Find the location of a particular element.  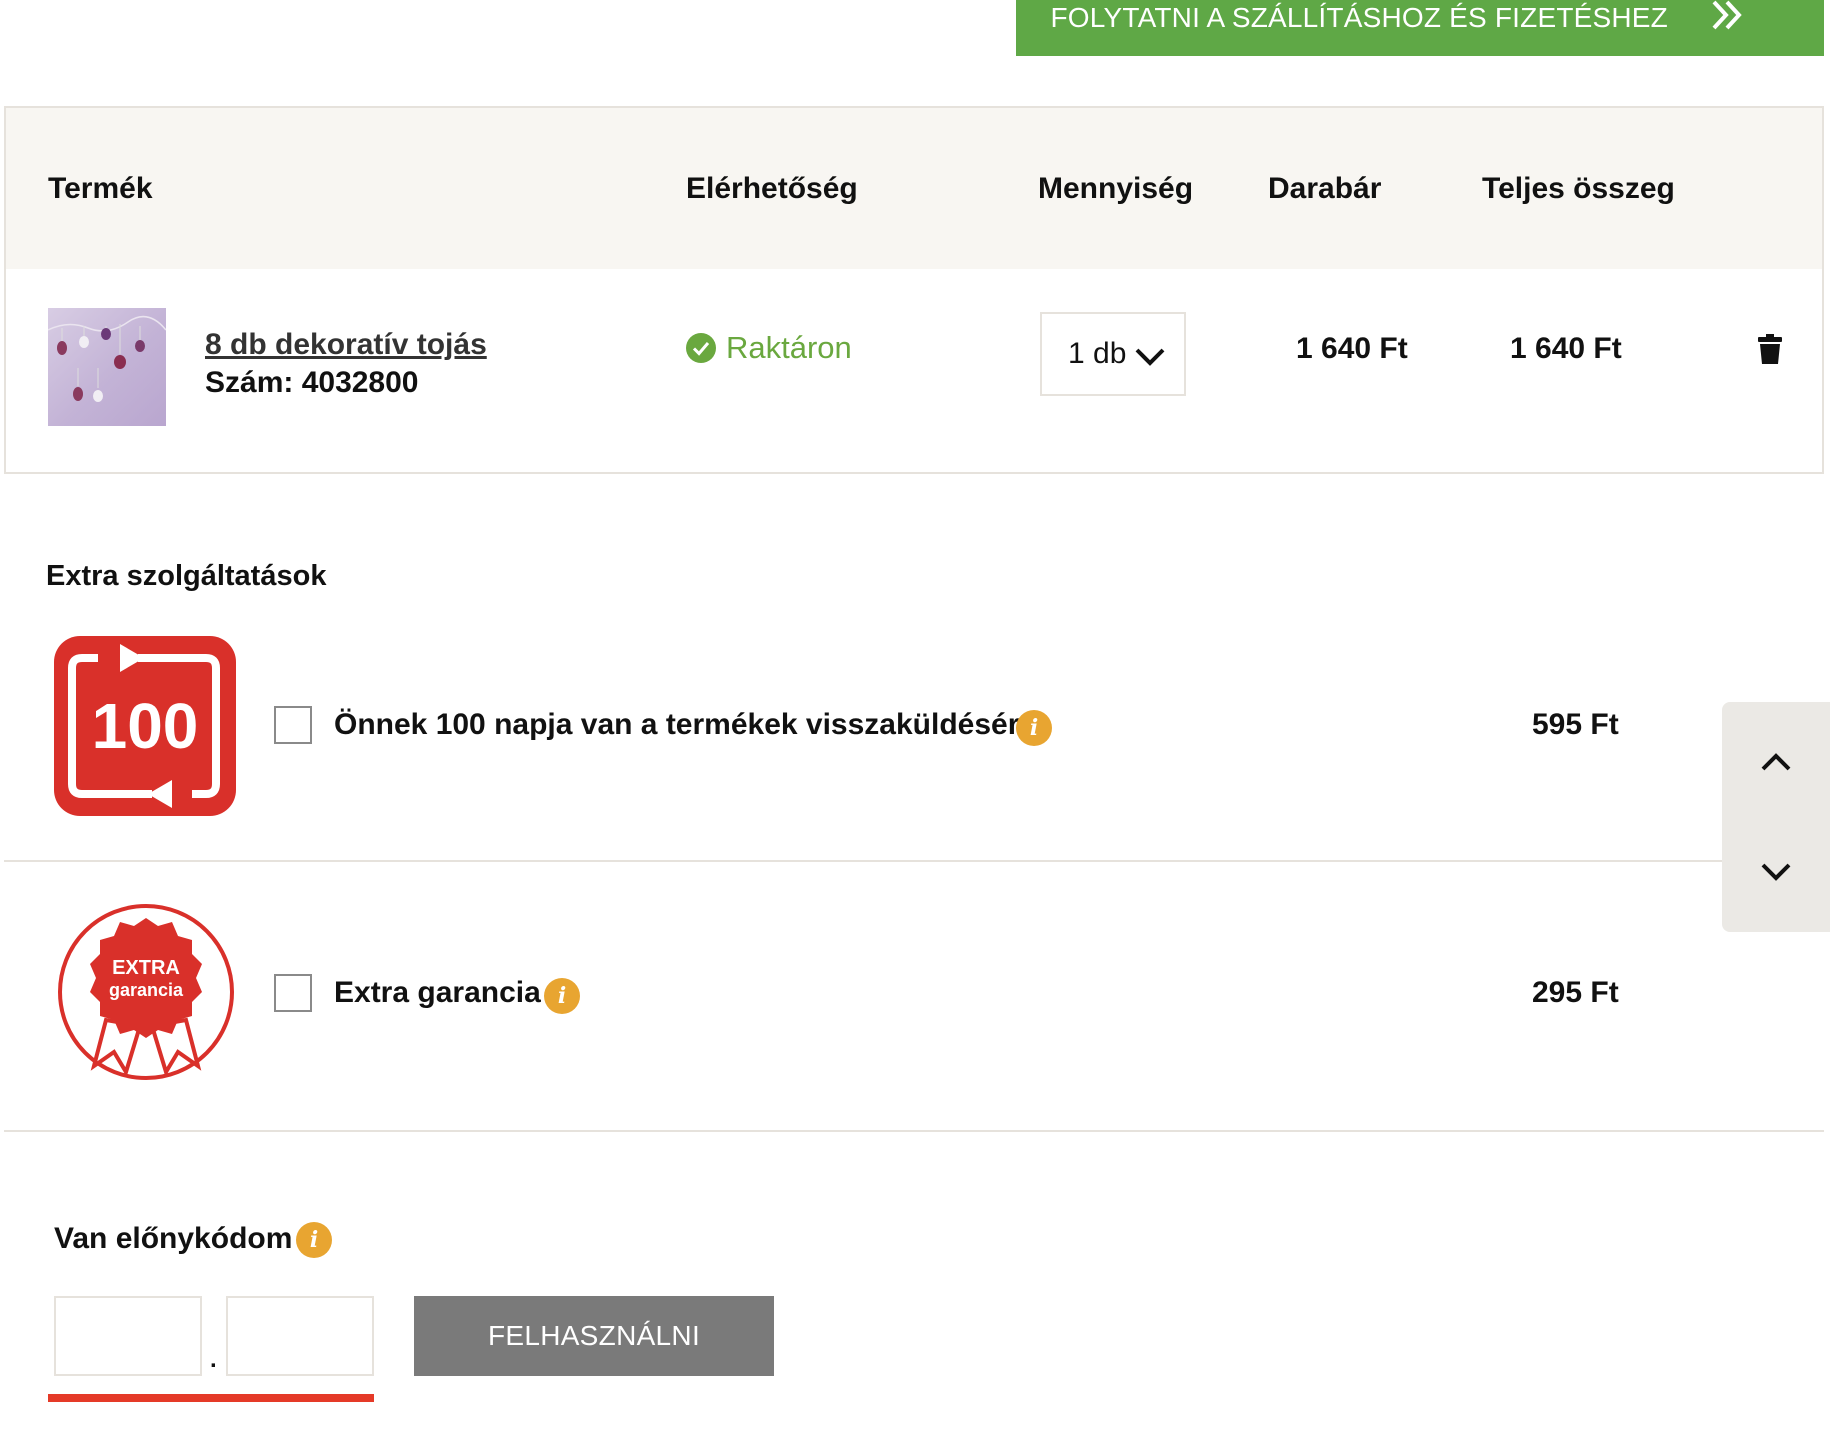

availability-text: Raktáron is located at coordinates (789, 347).